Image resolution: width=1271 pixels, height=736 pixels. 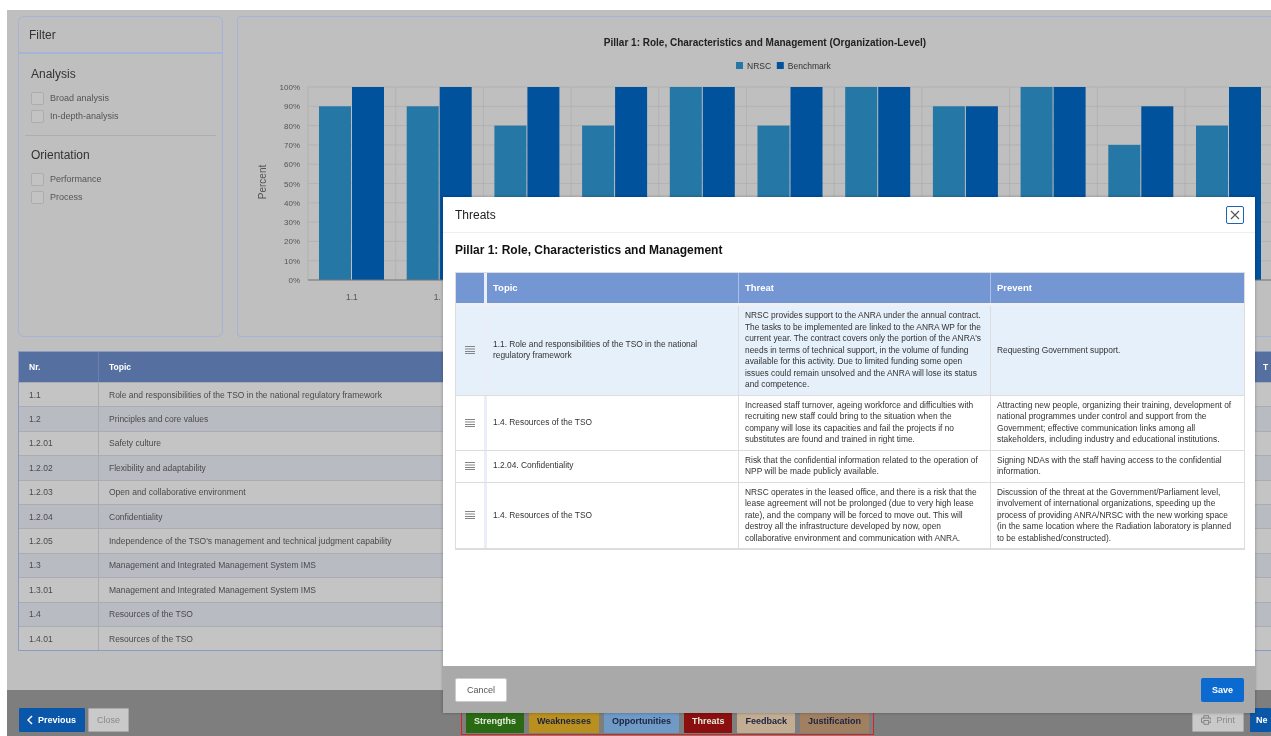 What do you see at coordinates (84, 116) in the screenshot?
I see `checkbox-label: In-depth-analysis` at bounding box center [84, 116].